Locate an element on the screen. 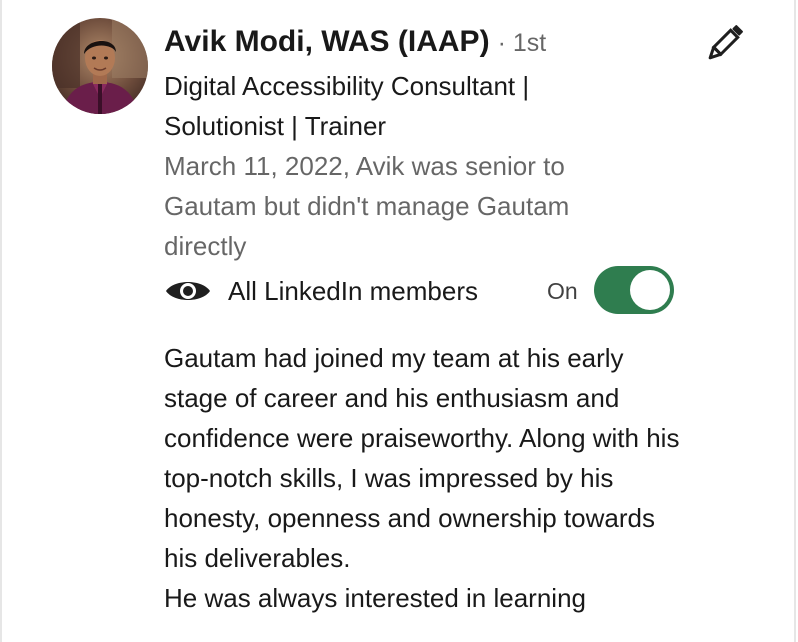 Image resolution: width=798 pixels, height=642 pixels. visibility-row: All LinkedIn members On is located at coordinates (420, 291).